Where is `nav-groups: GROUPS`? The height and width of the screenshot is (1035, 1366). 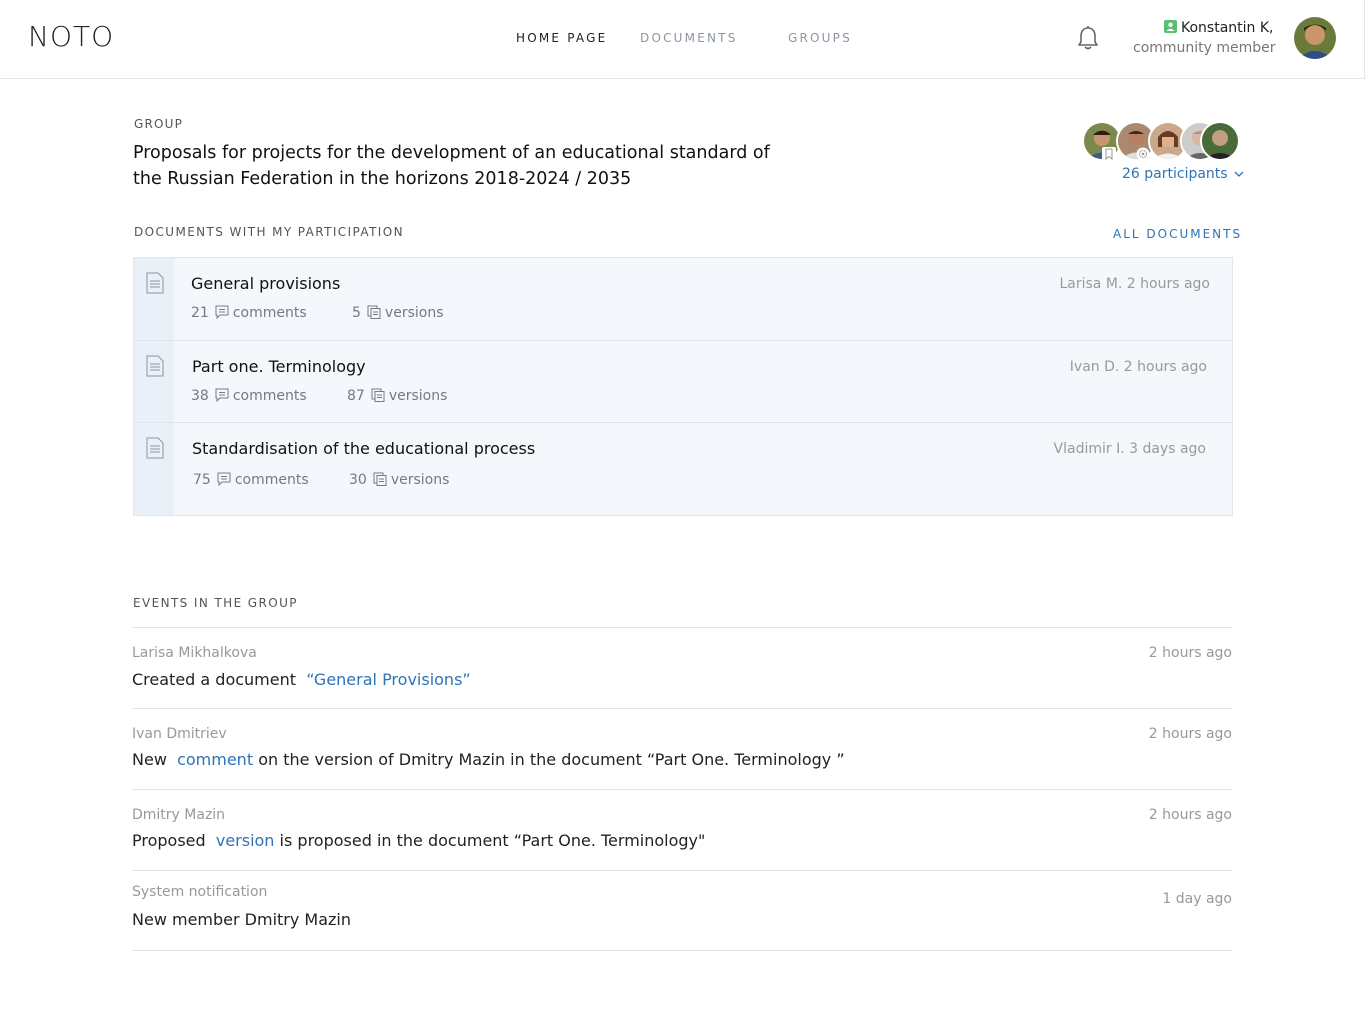
nav-groups: GROUPS is located at coordinates (820, 38).